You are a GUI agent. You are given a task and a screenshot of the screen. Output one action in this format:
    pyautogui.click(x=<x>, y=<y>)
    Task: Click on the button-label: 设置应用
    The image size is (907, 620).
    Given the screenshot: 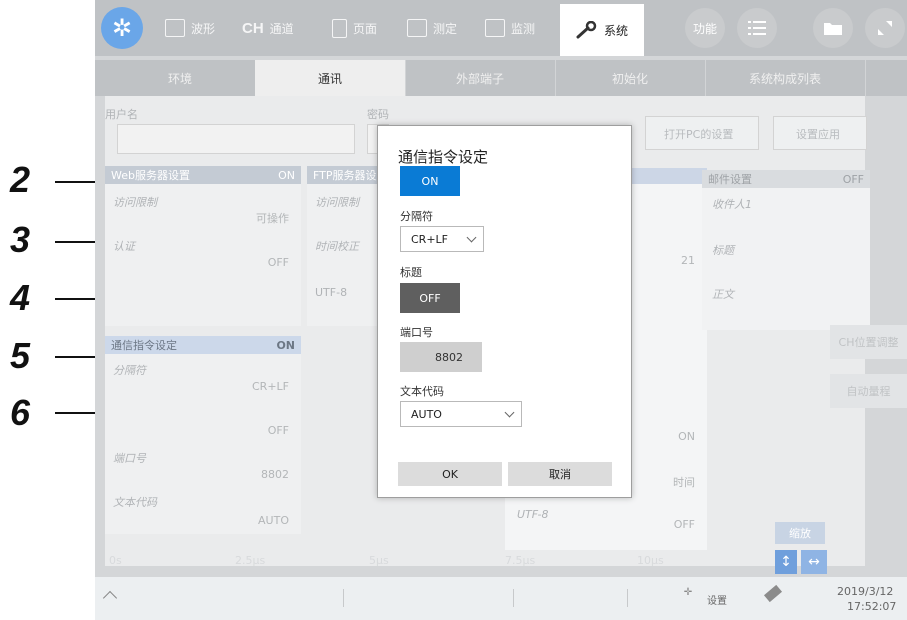 What is the action you would take?
    pyautogui.click(x=818, y=134)
    